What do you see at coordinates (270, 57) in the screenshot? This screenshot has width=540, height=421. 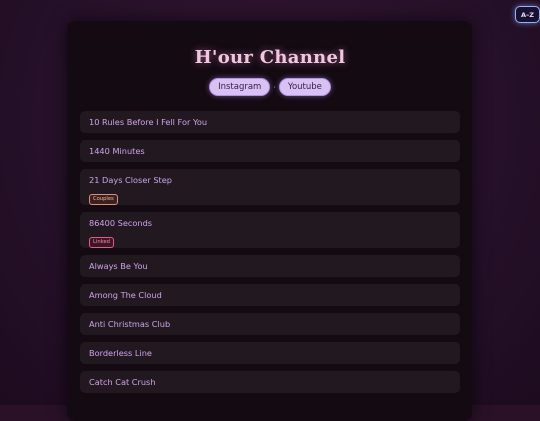 I see `page-title: H'our Channel` at bounding box center [270, 57].